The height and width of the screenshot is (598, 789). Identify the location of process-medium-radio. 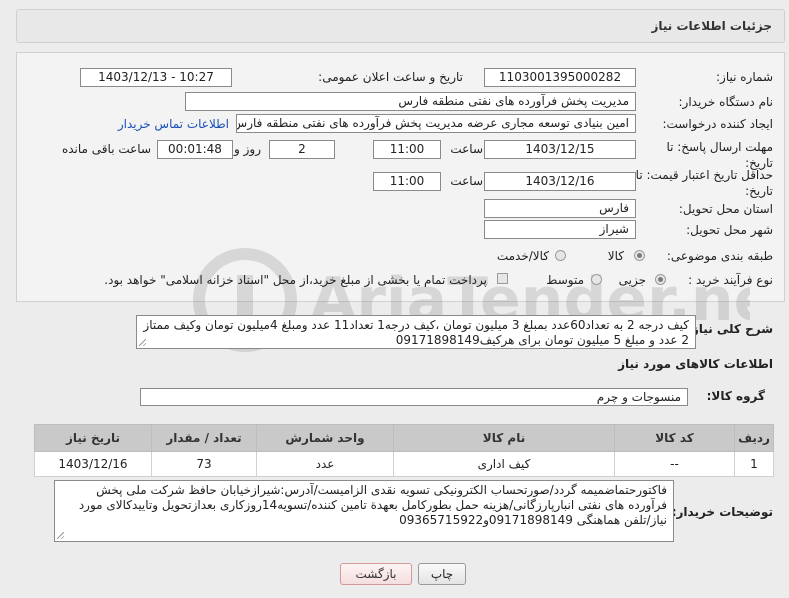
(596, 279).